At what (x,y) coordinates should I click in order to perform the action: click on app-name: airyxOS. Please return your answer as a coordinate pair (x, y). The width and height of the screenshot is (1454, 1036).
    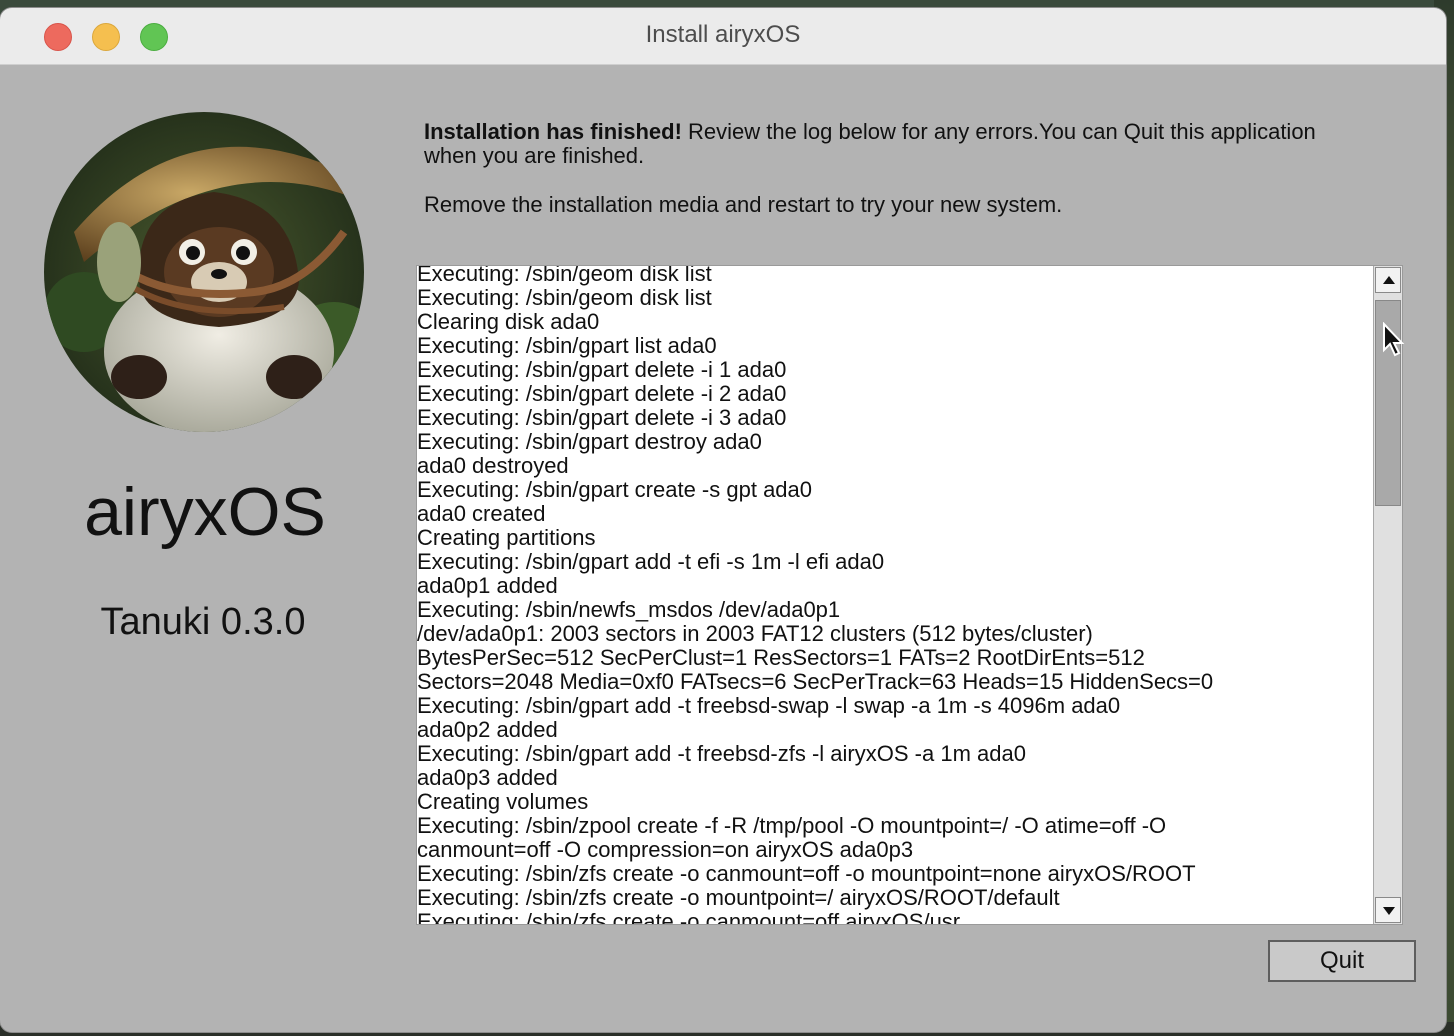
    Looking at the image, I should click on (205, 512).